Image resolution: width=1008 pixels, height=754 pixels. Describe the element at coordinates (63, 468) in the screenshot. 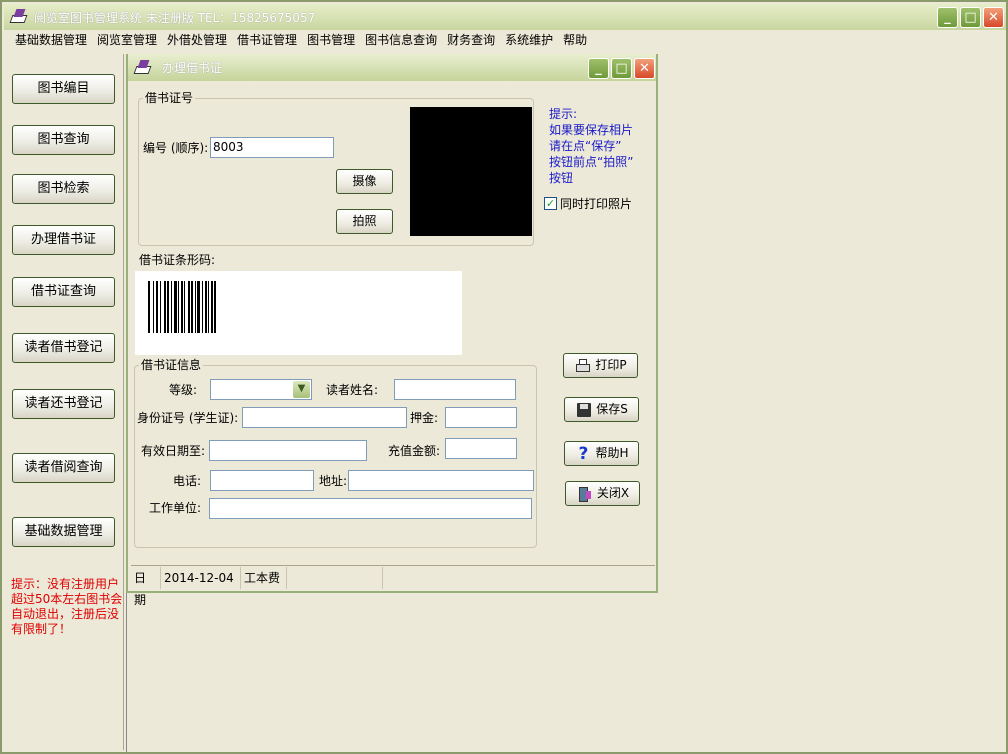

I see `sidebar-borrow-query-button: 读者借阅查询` at that location.